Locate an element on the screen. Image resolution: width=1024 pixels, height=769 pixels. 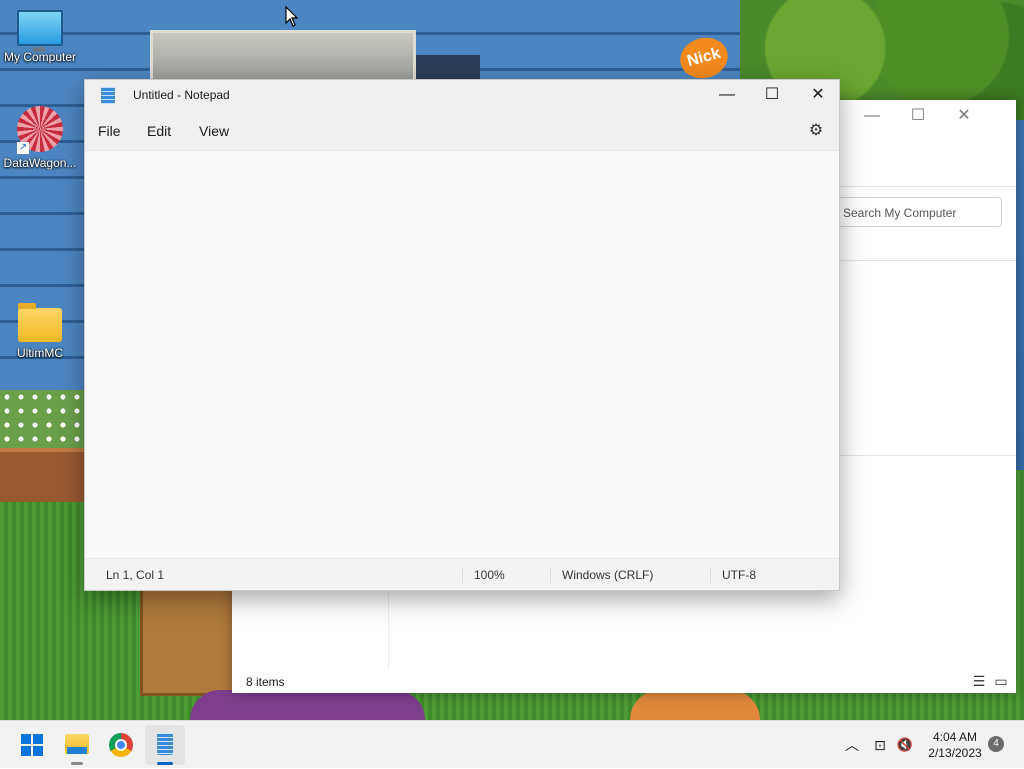
explorer-minimize-button: — is located at coordinates (872, 116).